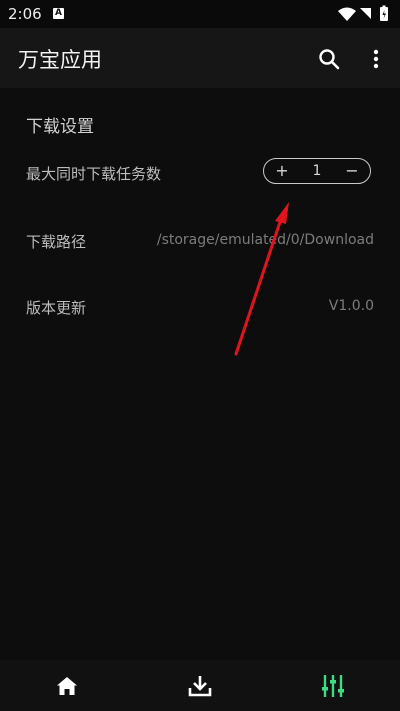  Describe the element at coordinates (282, 171) in the screenshot. I see `increment-button: +` at that location.